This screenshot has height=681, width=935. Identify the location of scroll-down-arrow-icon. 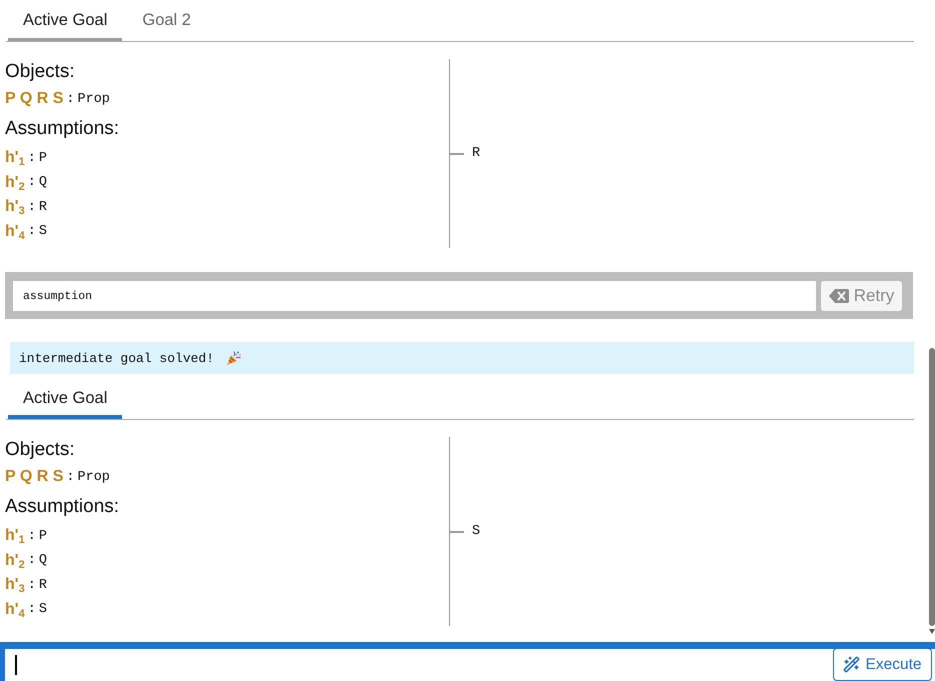
(932, 631).